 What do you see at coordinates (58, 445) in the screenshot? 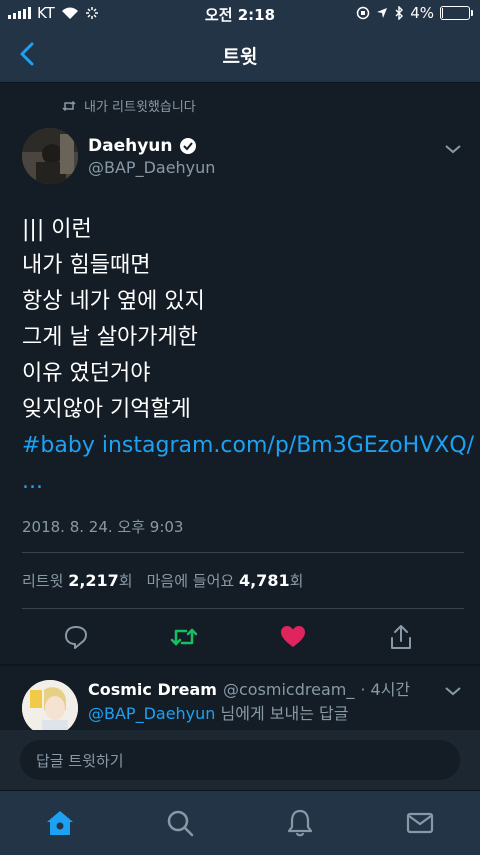
I see `hashtag-link: #baby` at bounding box center [58, 445].